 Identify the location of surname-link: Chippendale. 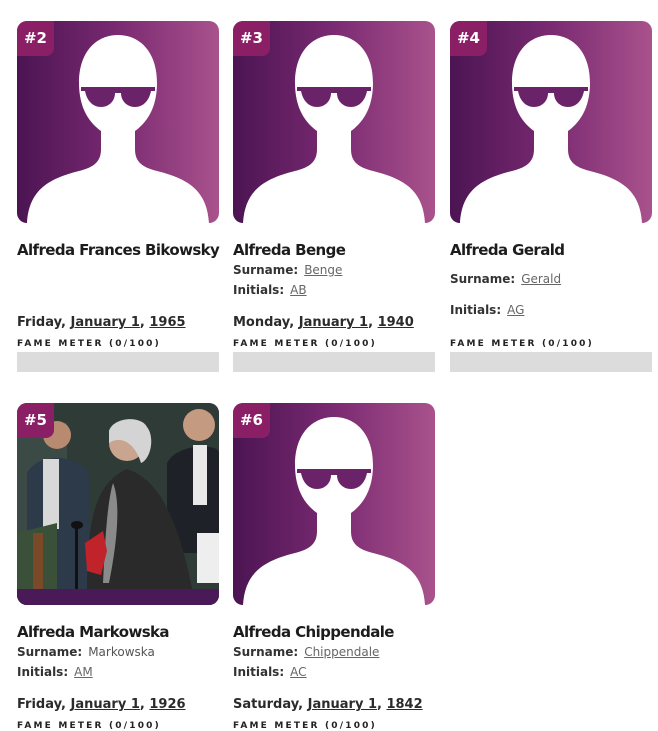
(341, 652).